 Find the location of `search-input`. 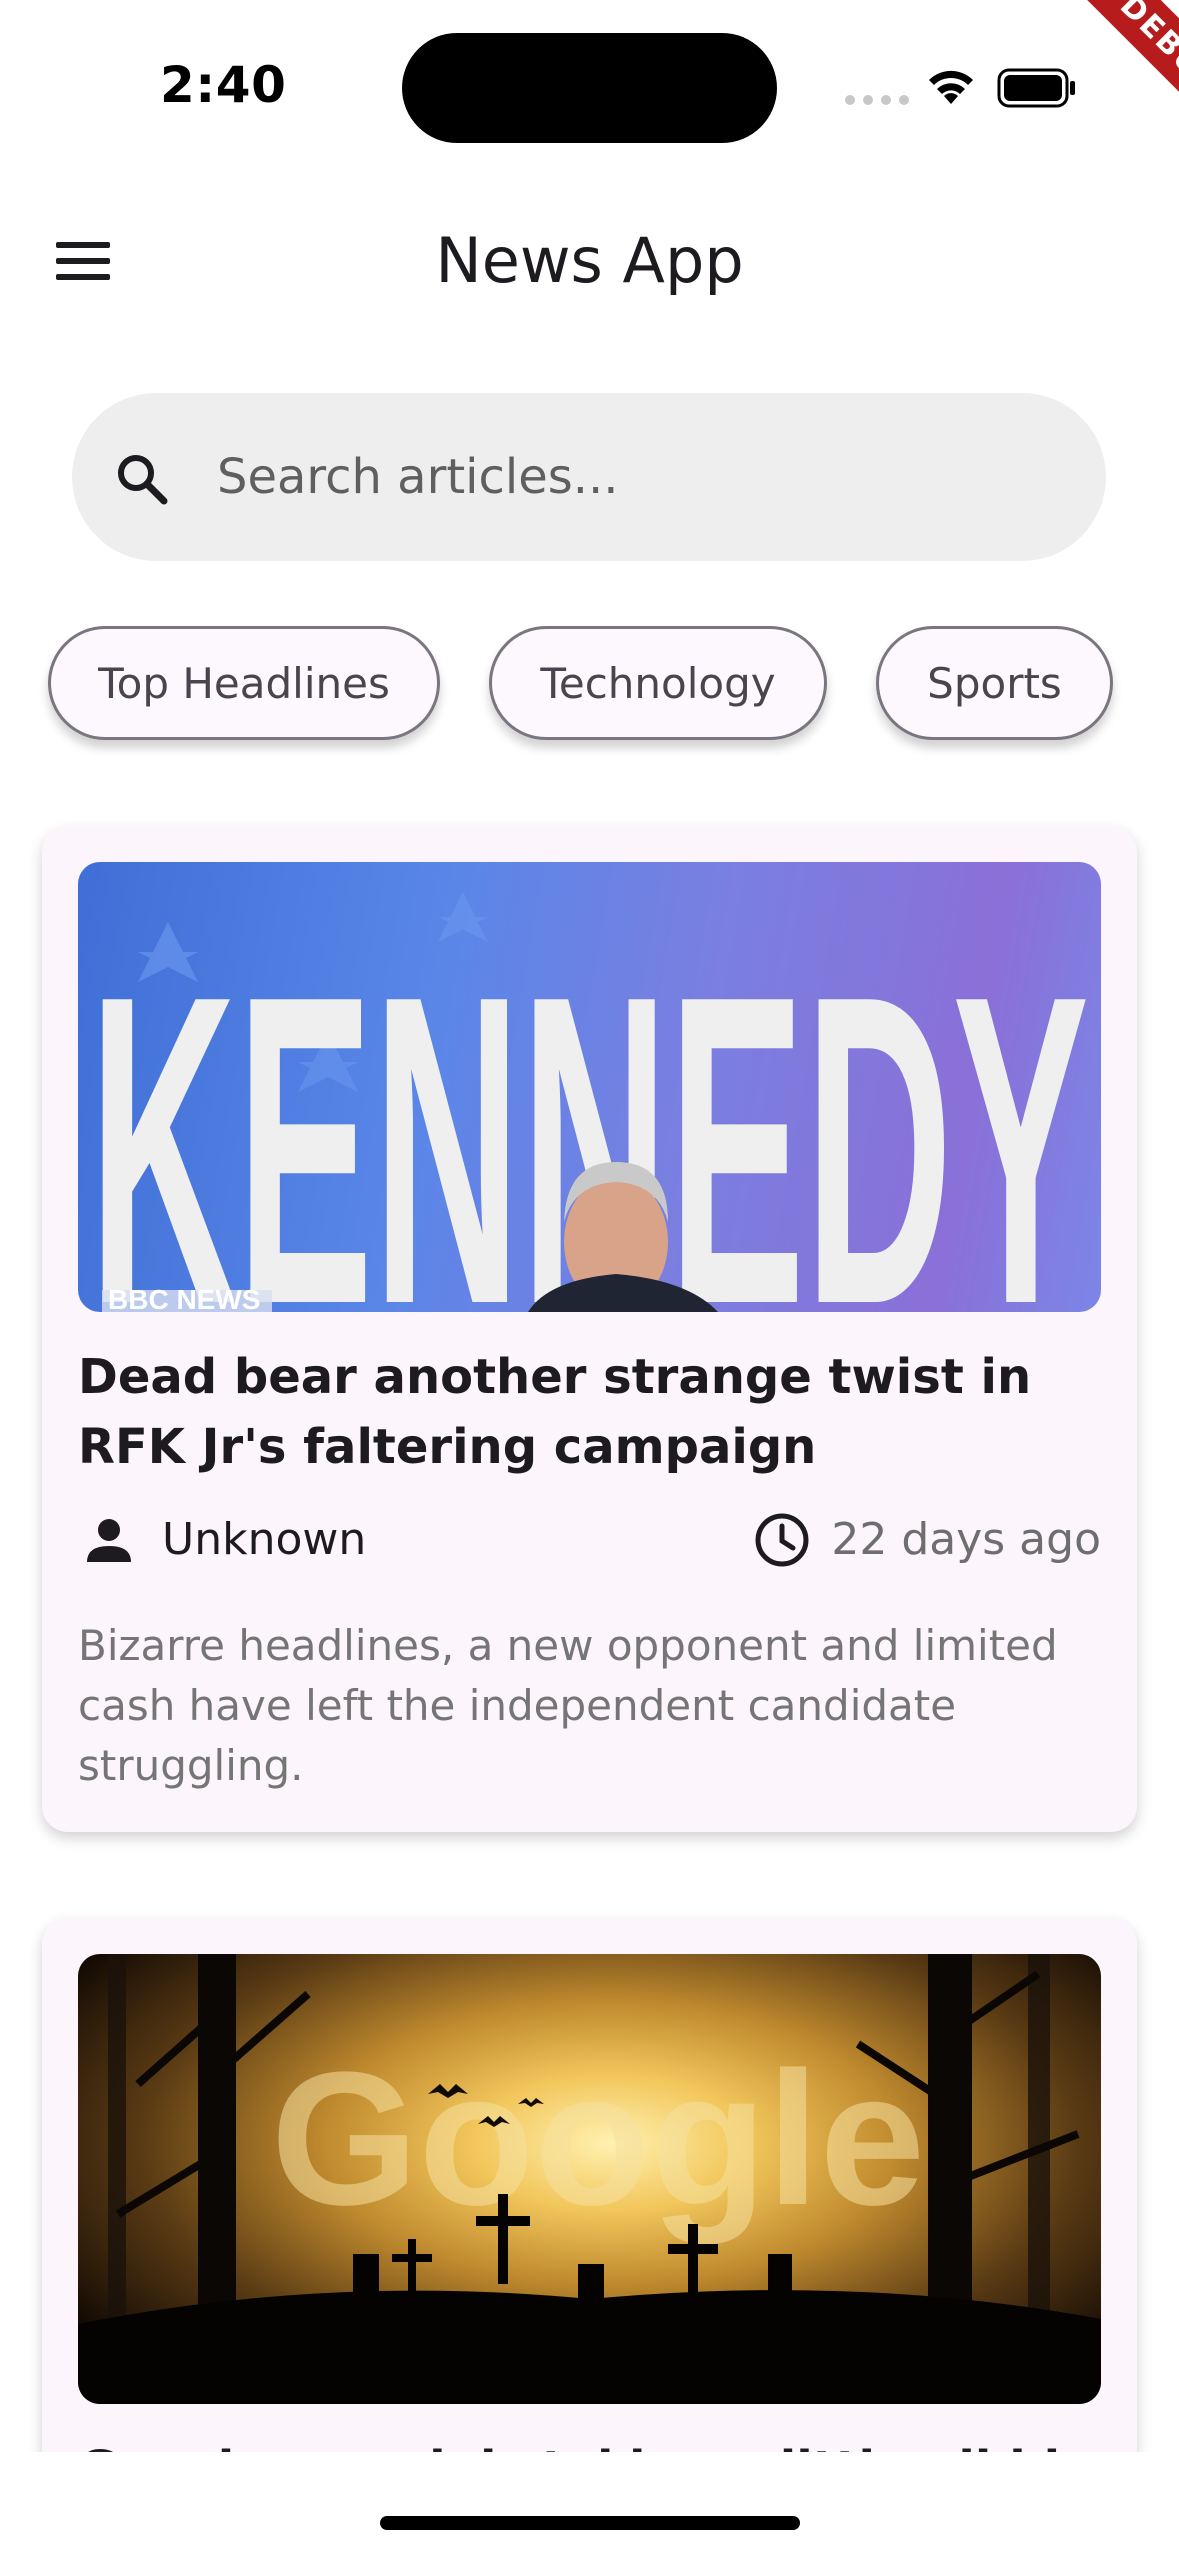

search-input is located at coordinates (637, 477).